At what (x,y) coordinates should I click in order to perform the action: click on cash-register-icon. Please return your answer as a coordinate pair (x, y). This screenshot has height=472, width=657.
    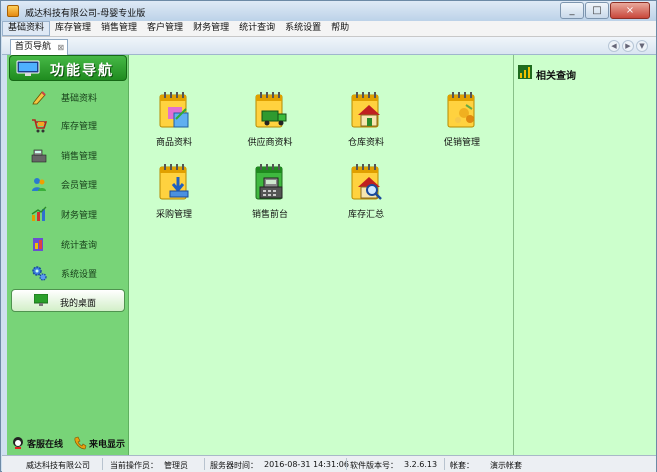
    Looking at the image, I should click on (39, 156).